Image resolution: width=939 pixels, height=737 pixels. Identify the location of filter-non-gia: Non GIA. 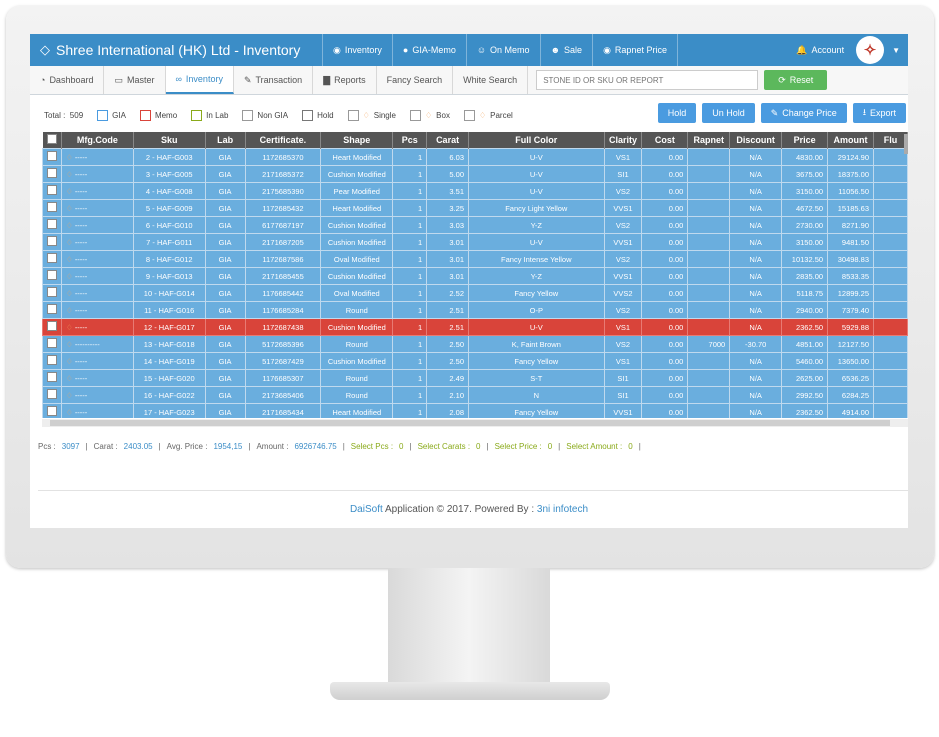
(265, 115).